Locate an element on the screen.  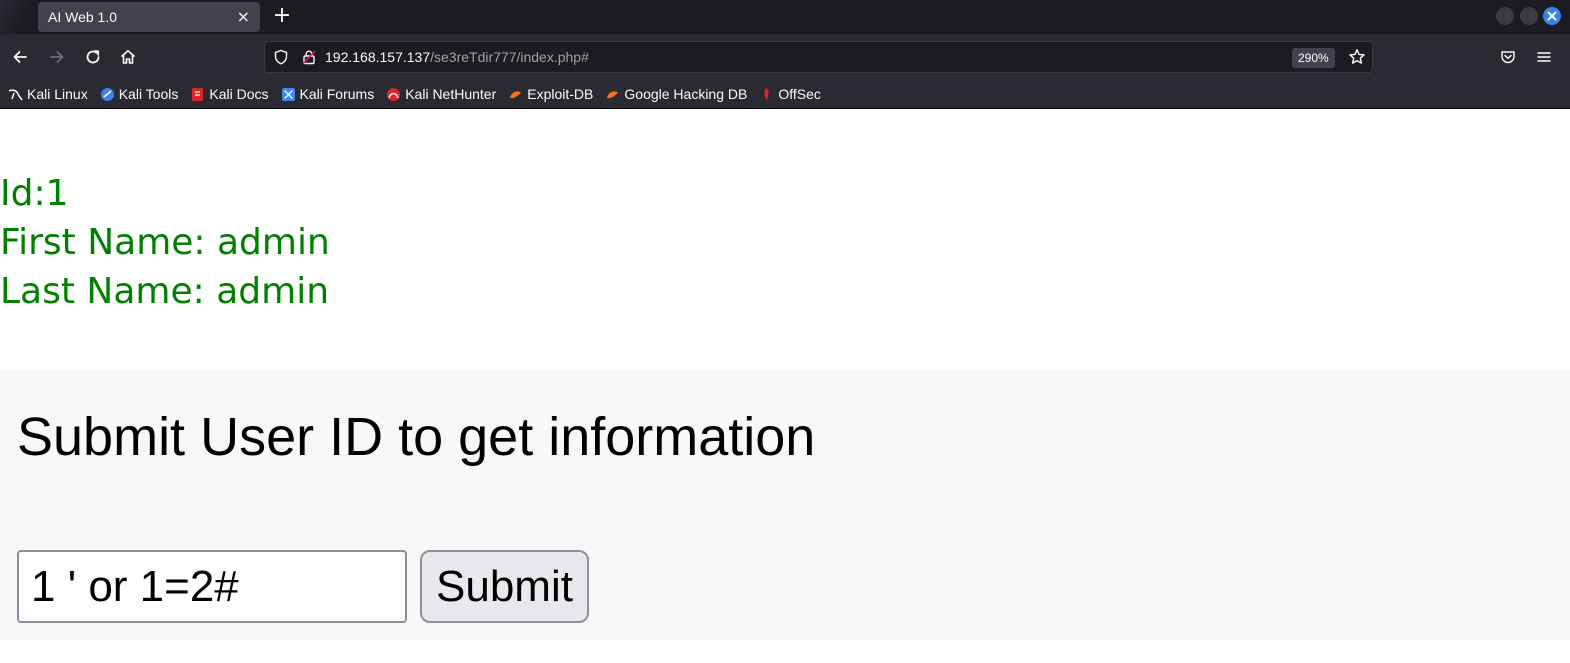
kali-forums-icon is located at coordinates (288, 94).